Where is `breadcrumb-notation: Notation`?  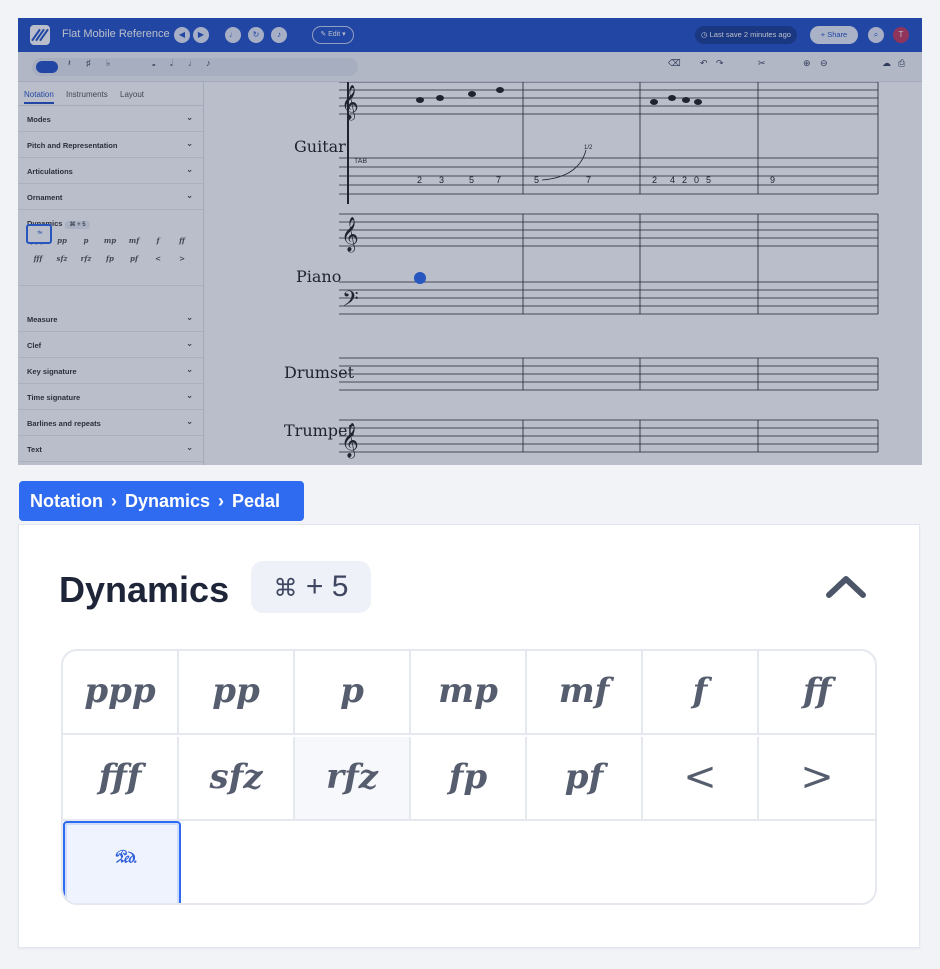 breadcrumb-notation: Notation is located at coordinates (66, 501).